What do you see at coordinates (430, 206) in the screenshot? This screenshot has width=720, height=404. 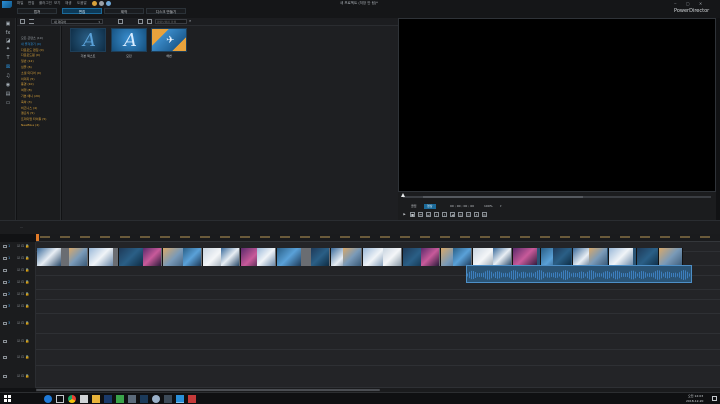 I see `movie-mode-label: 영상` at bounding box center [430, 206].